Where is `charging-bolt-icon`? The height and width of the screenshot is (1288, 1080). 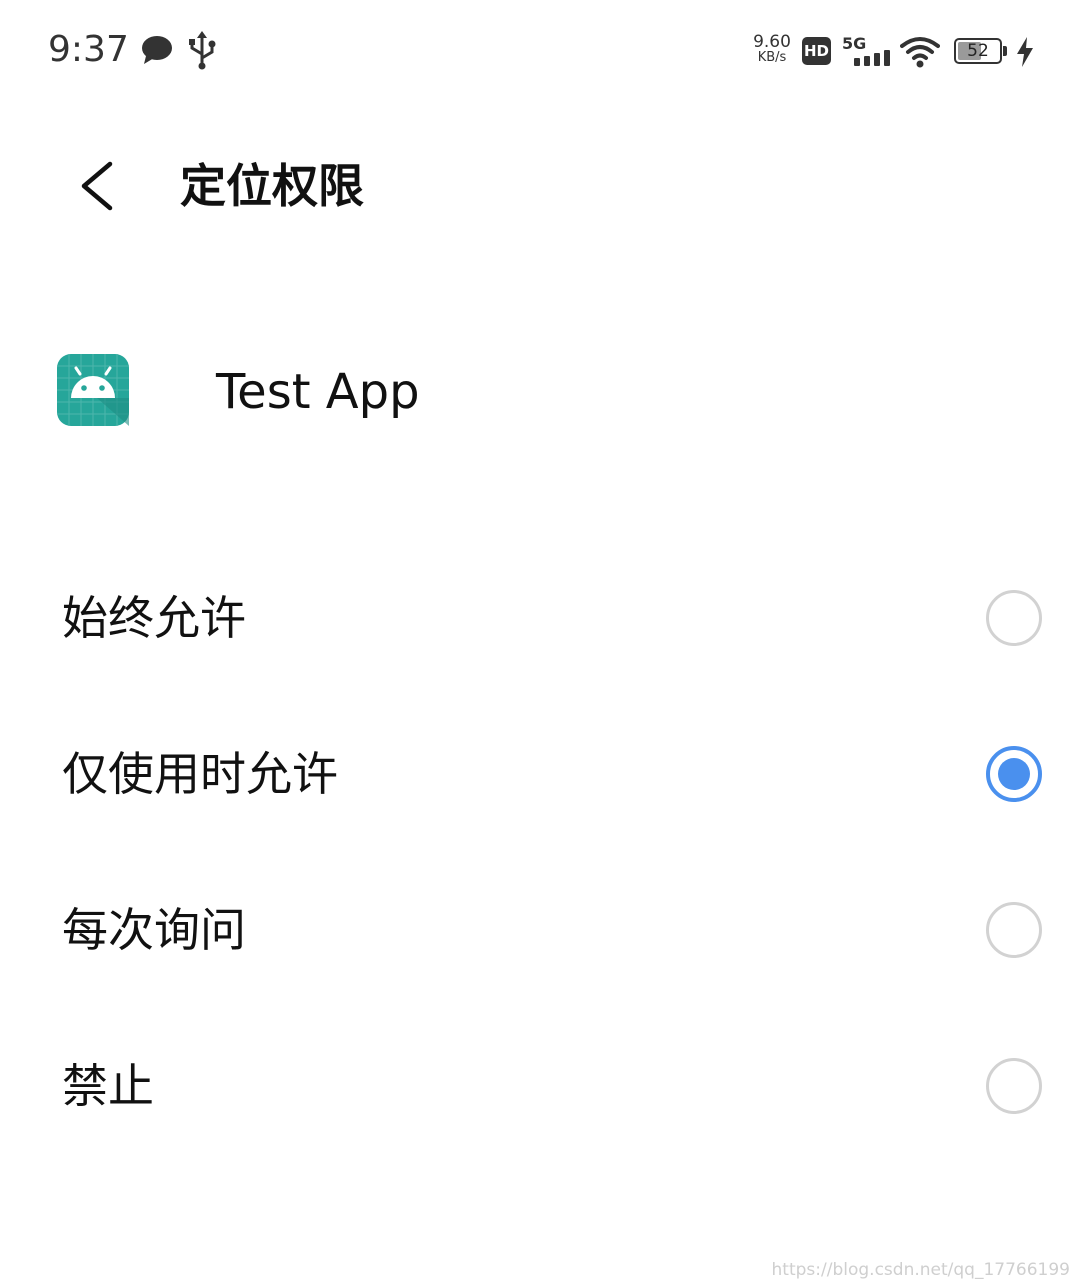 charging-bolt-icon is located at coordinates (1025, 54).